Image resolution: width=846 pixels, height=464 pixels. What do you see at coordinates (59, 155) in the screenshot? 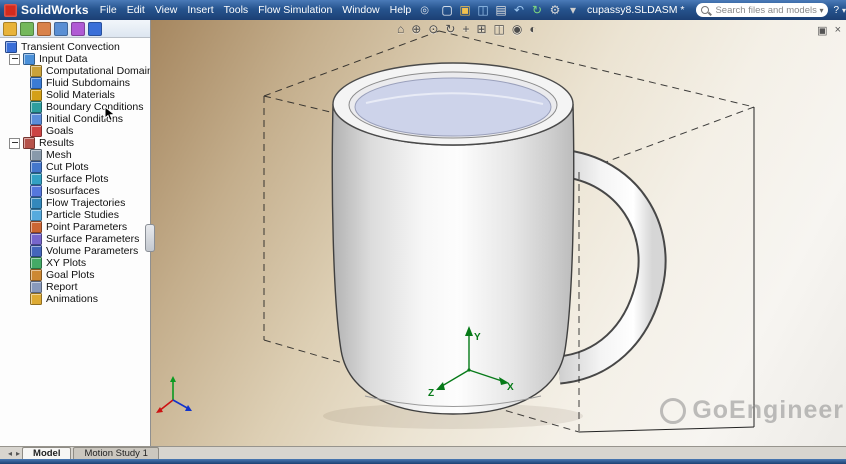
I see `tree-item-label: Mesh` at bounding box center [59, 155].